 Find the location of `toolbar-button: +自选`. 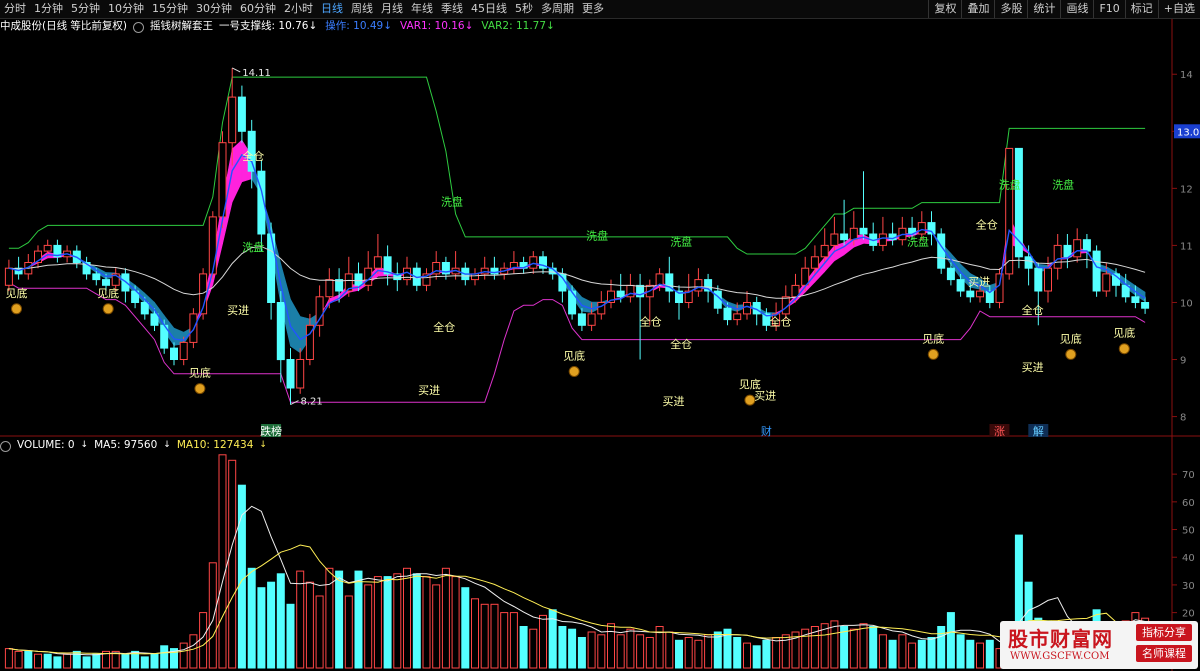

toolbar-button: +自选 is located at coordinates (1178, 9).